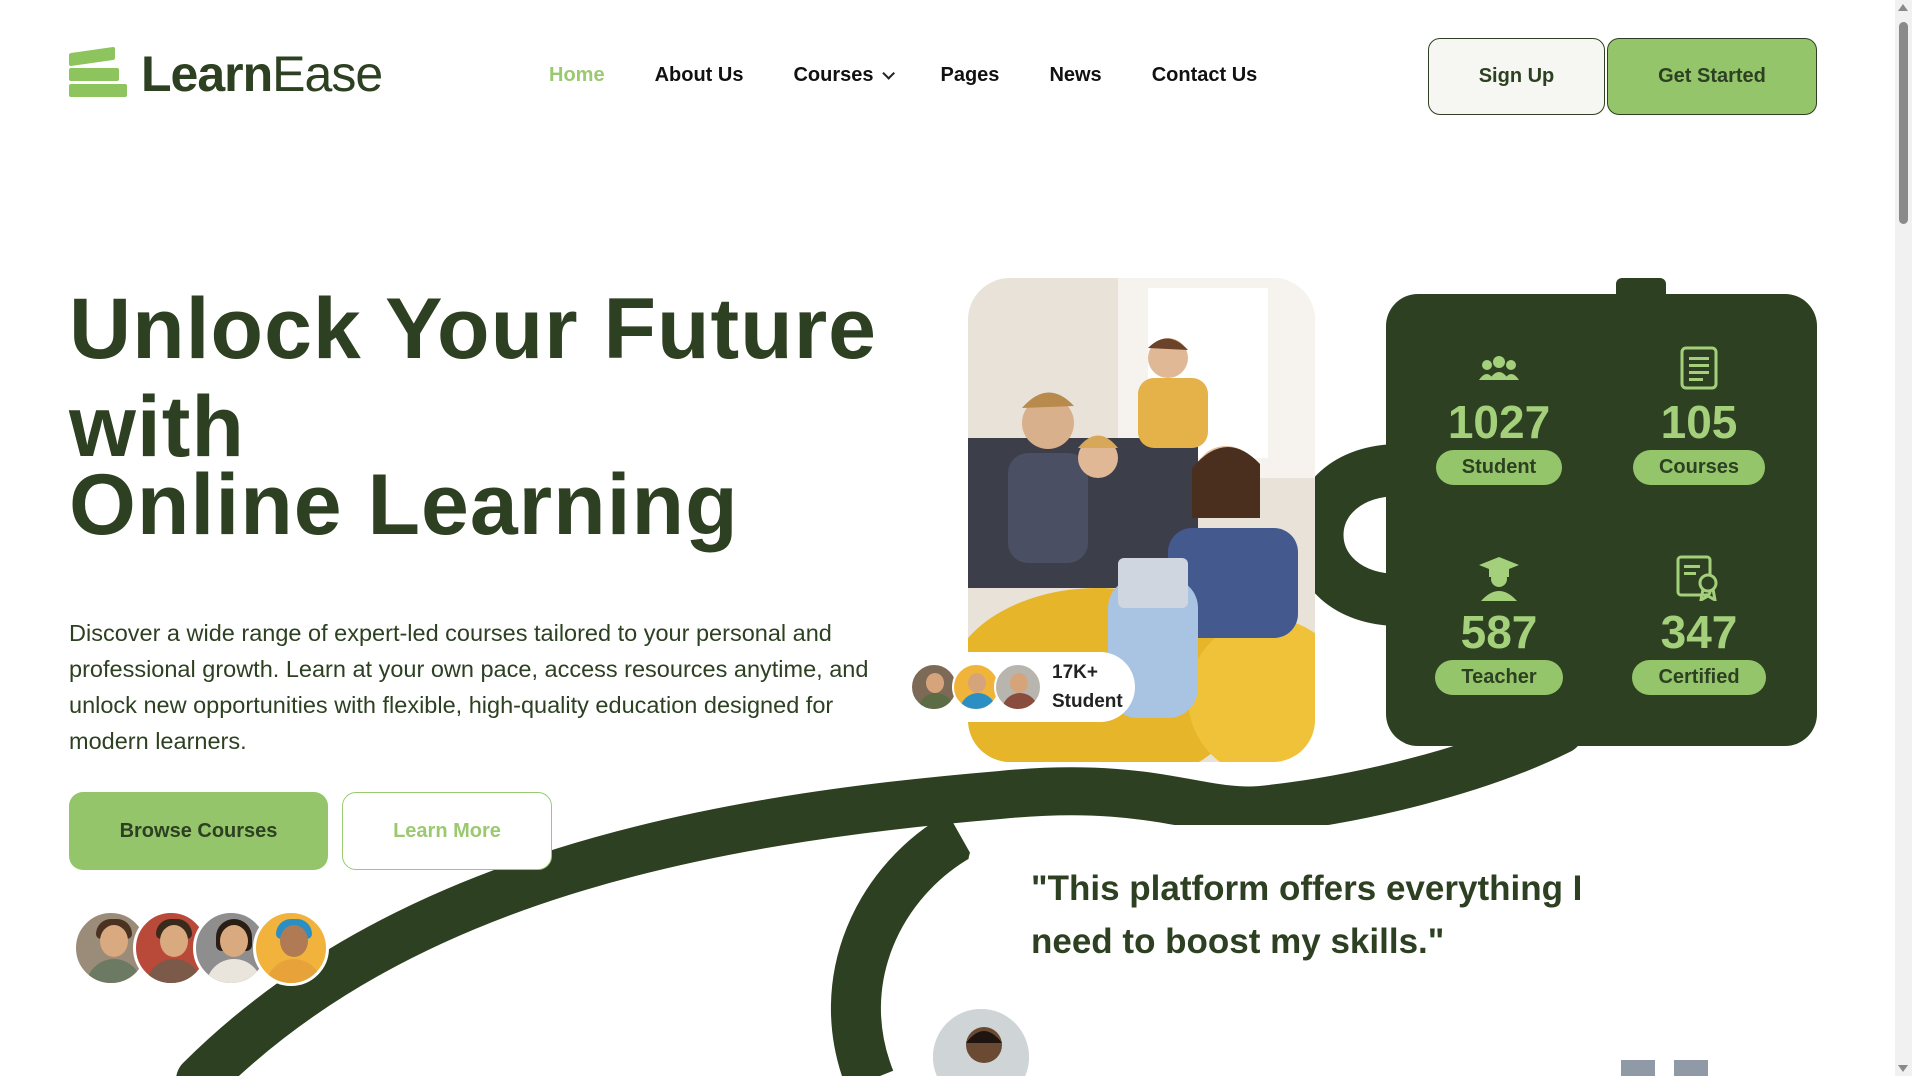 The width and height of the screenshot is (1912, 1076). I want to click on scrollbar, so click(1903, 538).